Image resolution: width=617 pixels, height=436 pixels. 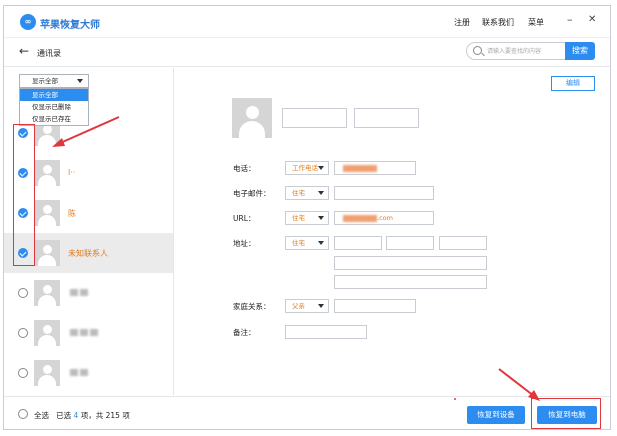 I want to click on contact-us-link: 联系我们, so click(x=498, y=22).